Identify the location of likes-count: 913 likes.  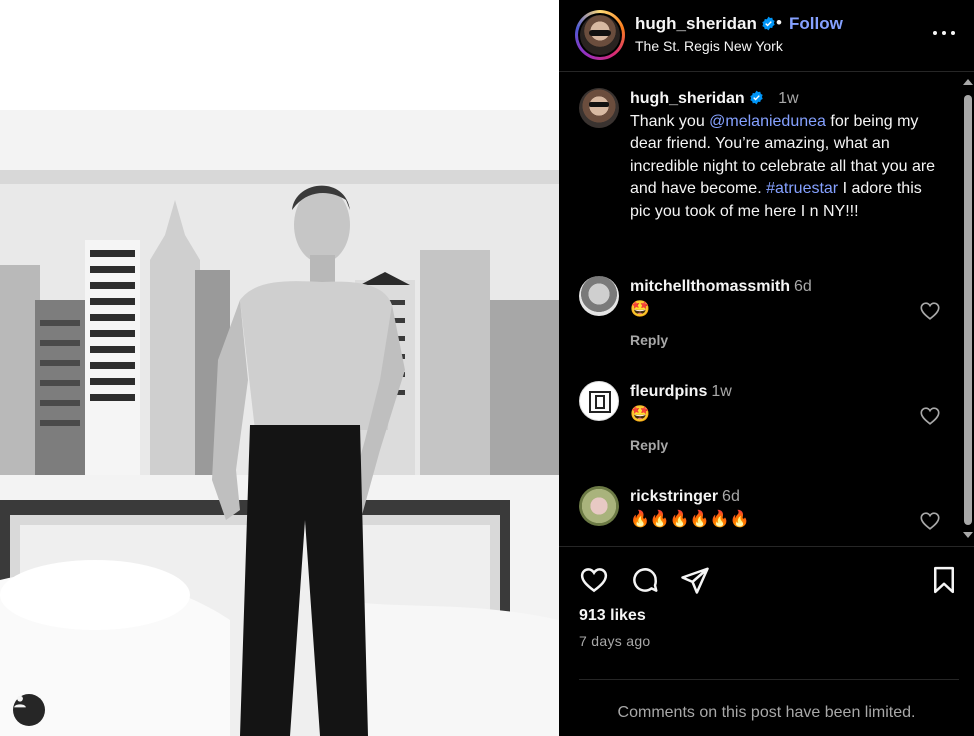
(612, 616).